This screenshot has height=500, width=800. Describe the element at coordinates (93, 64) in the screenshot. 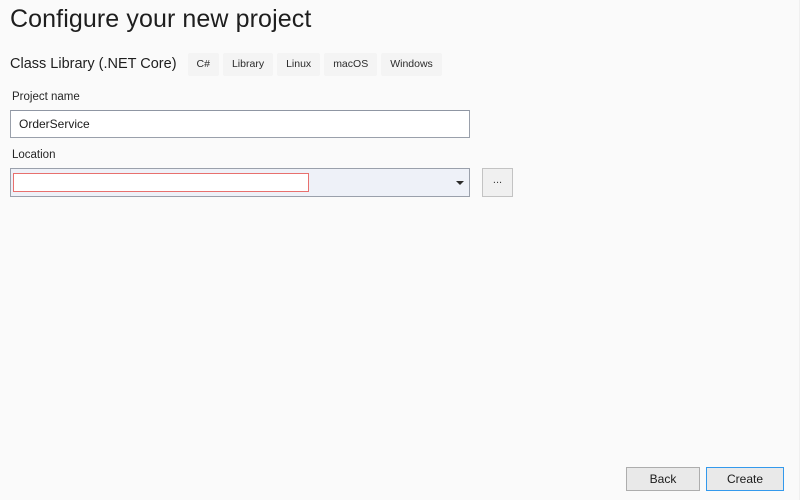

I see `template-name: Class Library (.NET Core)` at that location.